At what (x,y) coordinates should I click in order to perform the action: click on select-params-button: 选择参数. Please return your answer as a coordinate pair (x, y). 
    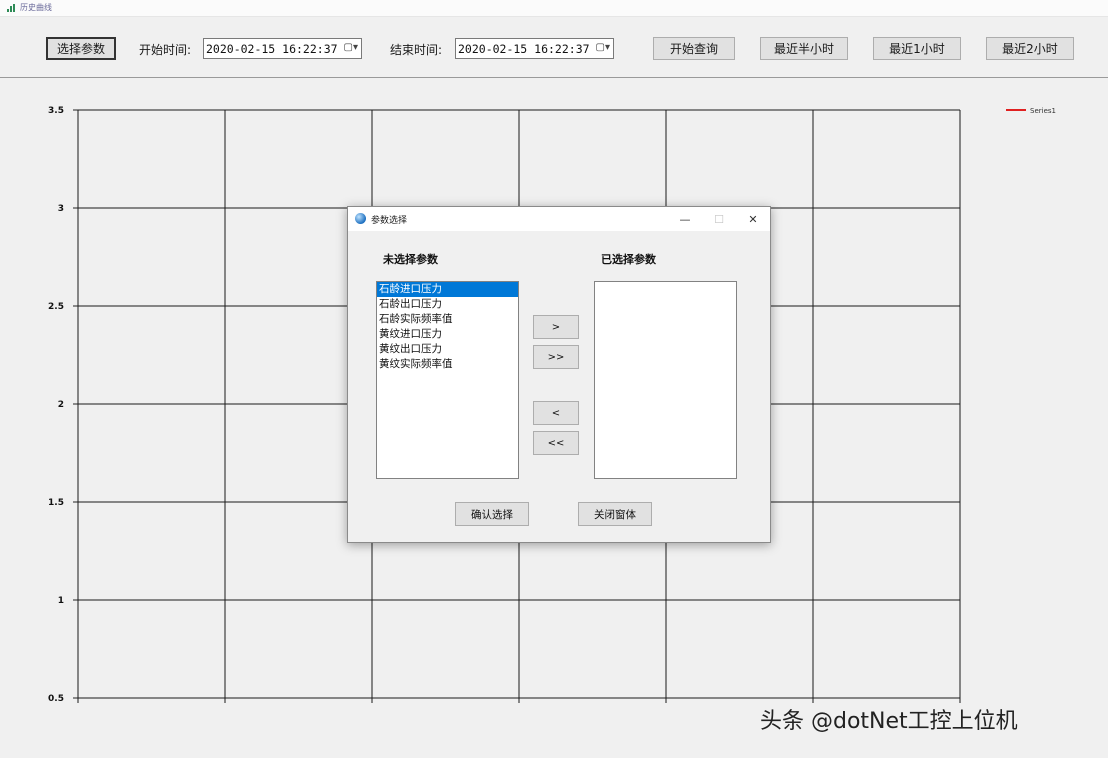
    Looking at the image, I should click on (81, 48).